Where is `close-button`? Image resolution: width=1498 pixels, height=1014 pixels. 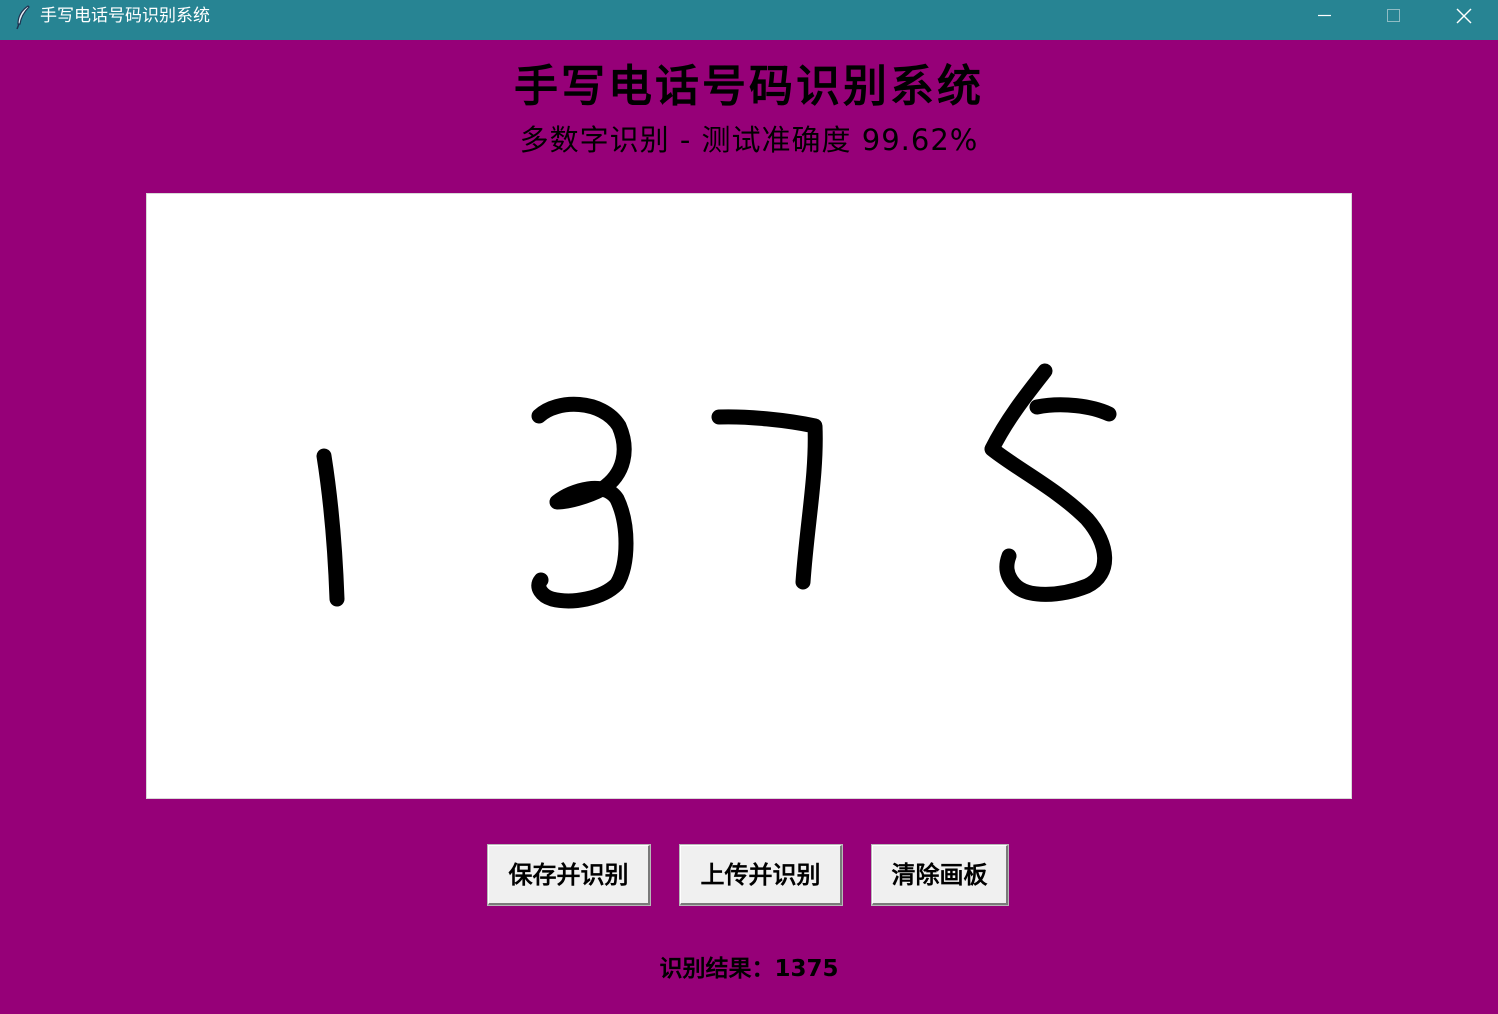
close-button is located at coordinates (1464, 16).